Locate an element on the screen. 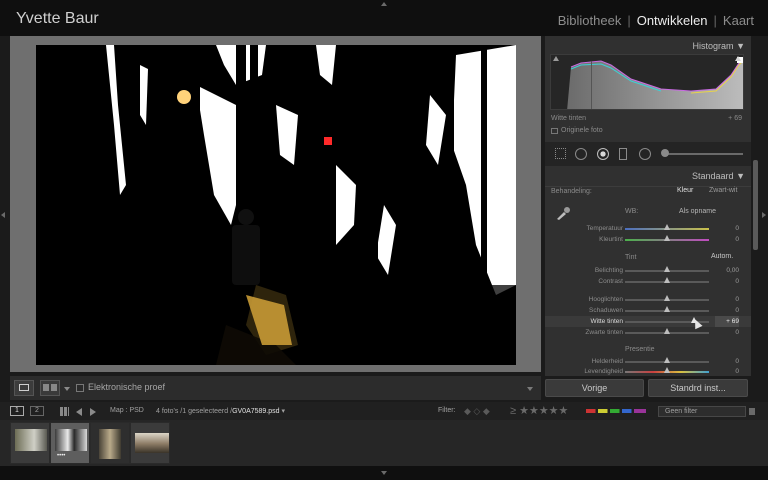 The height and width of the screenshot is (480, 768). temperature-value: 0 is located at coordinates (727, 228).